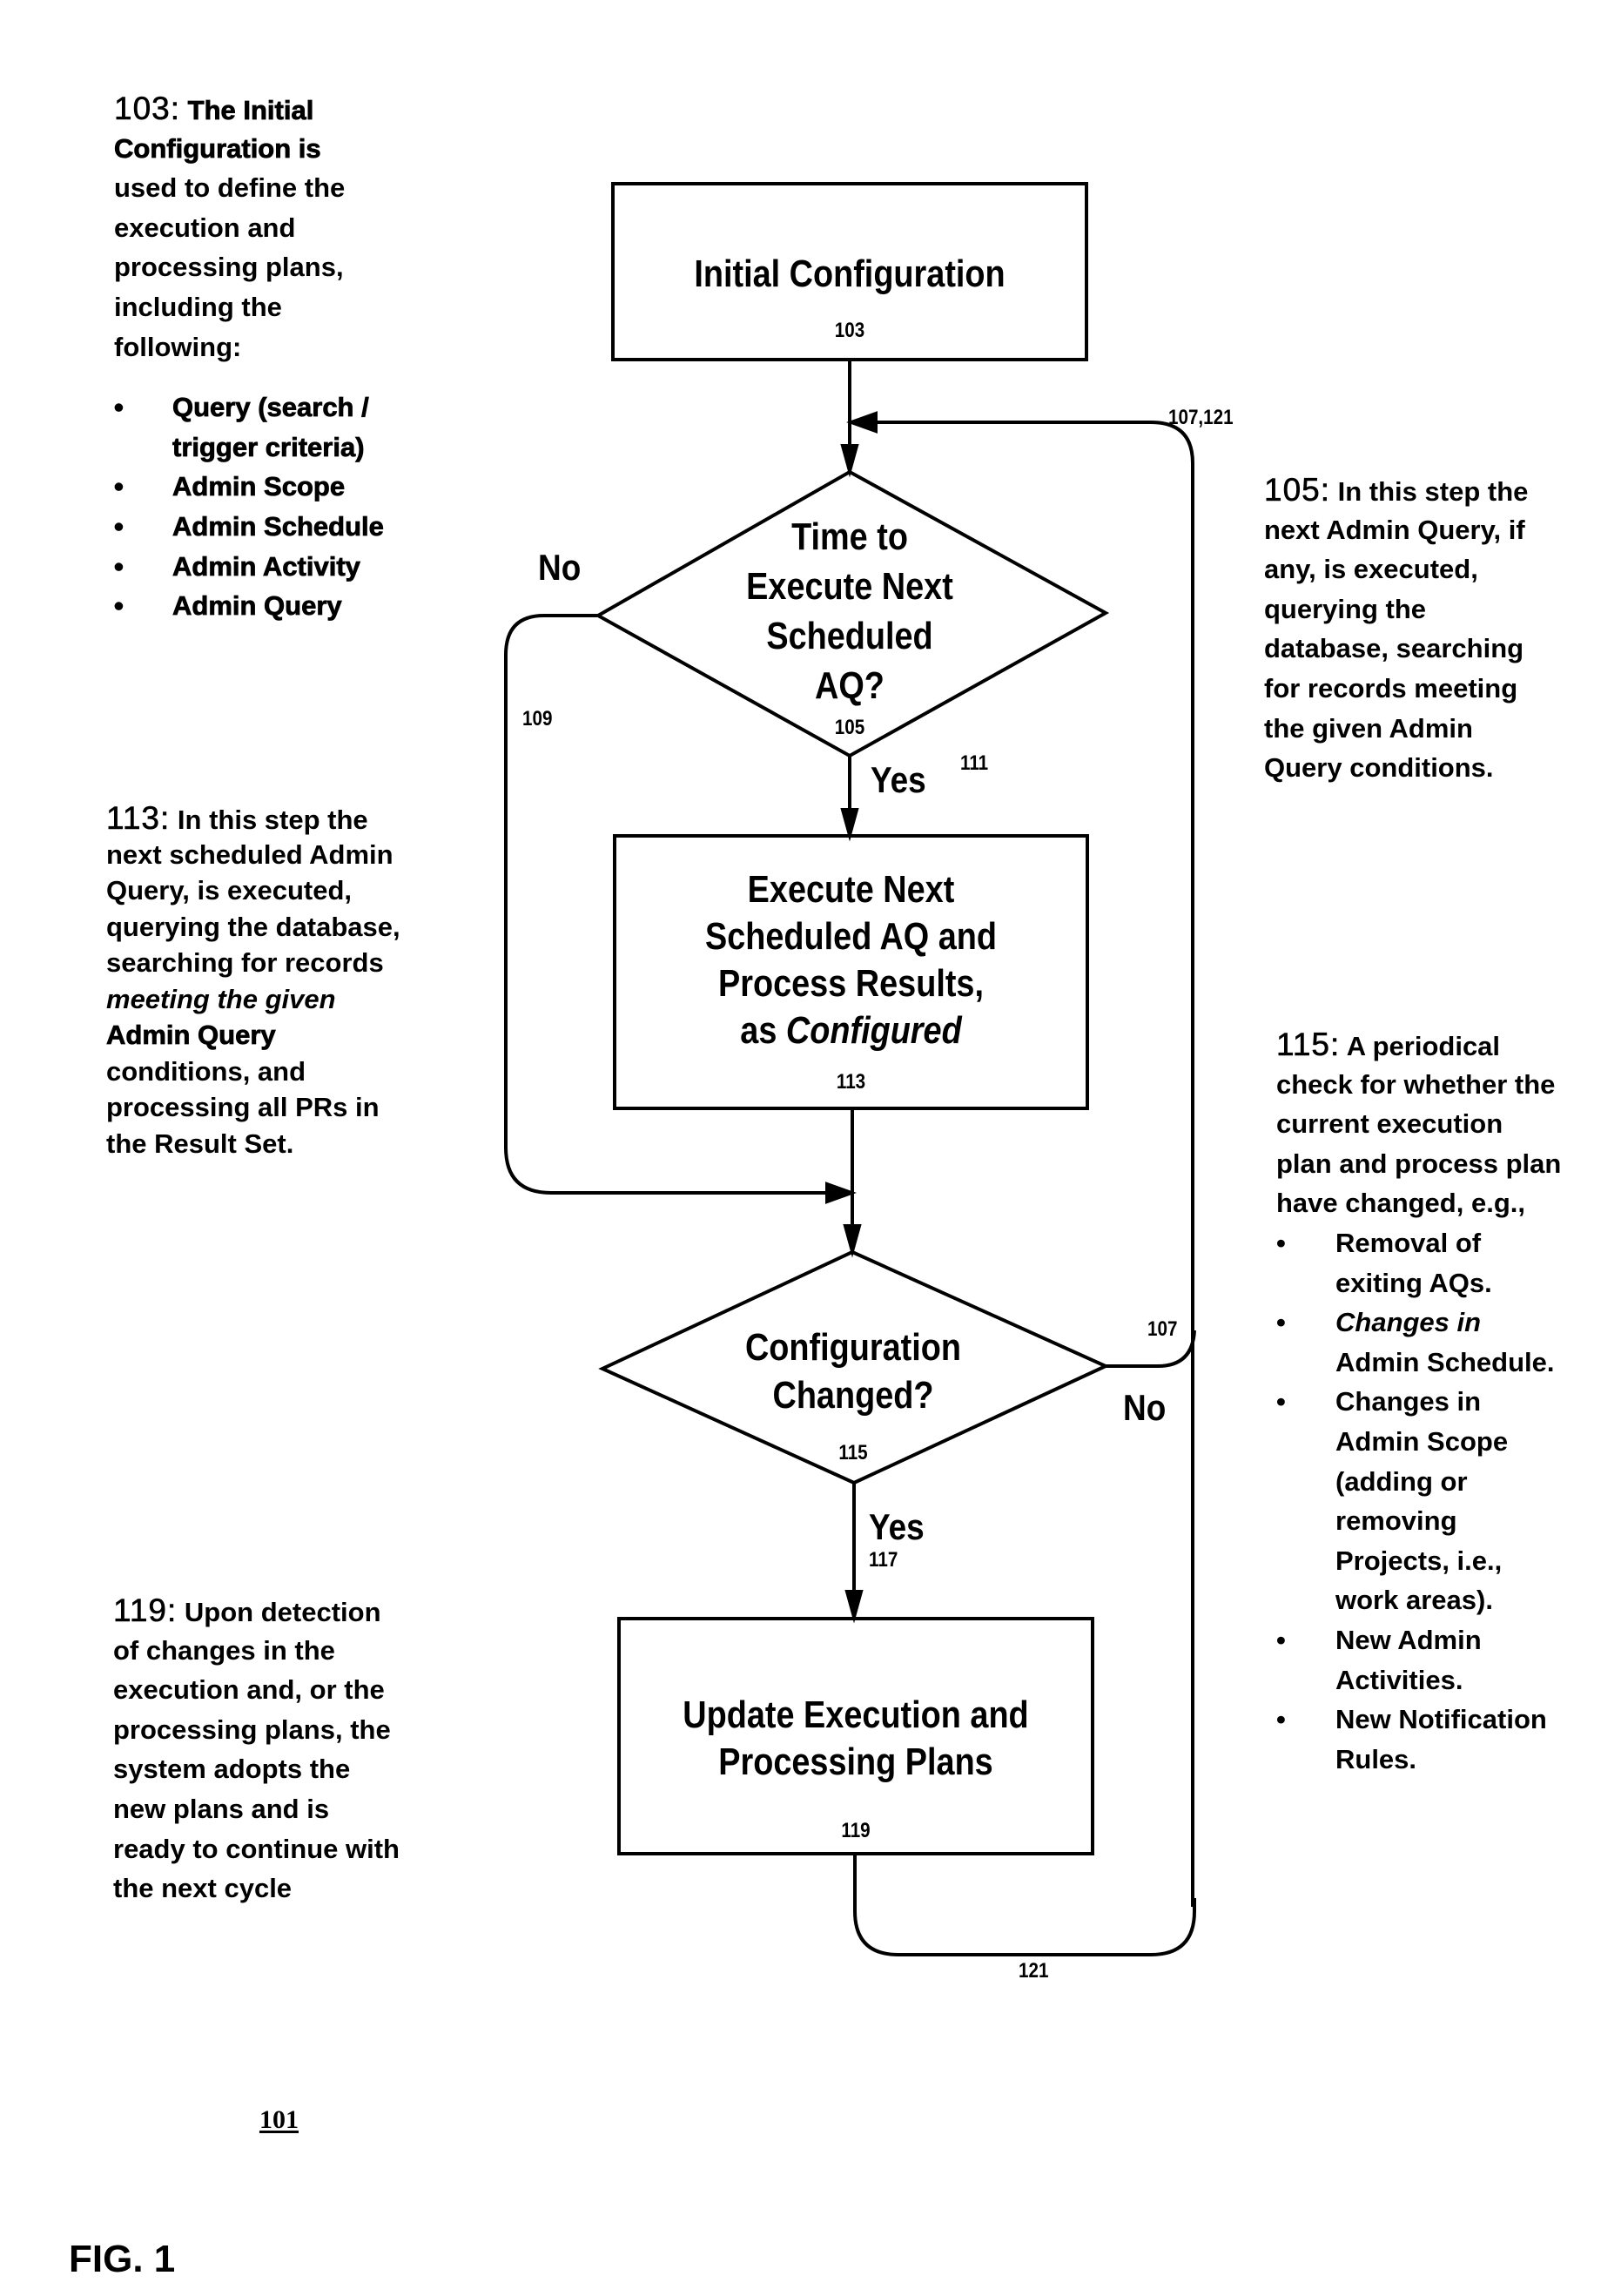 This screenshot has width=1621, height=2296. What do you see at coordinates (1419, 1163) in the screenshot?
I see `note-115-line: plan and process plan` at bounding box center [1419, 1163].